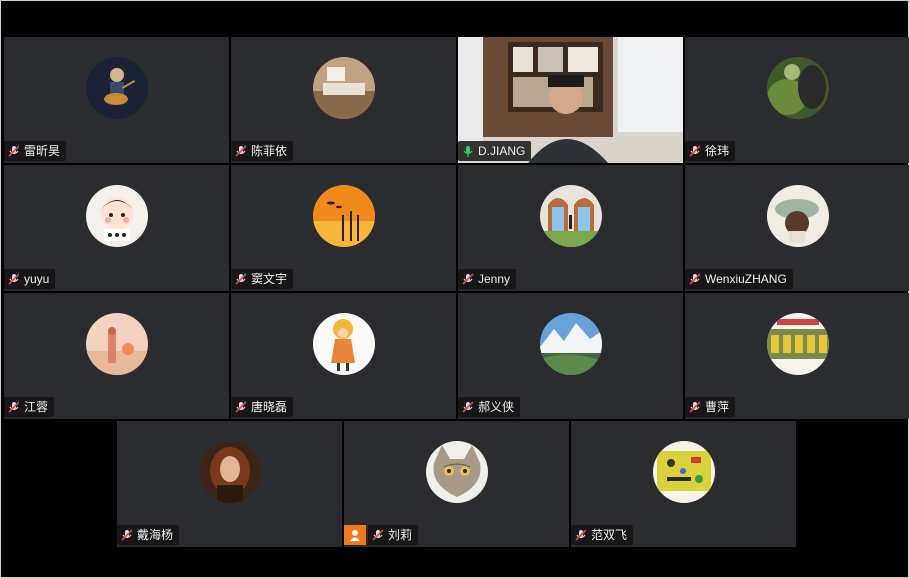 This screenshot has width=909, height=578. I want to click on participant-name-tag: D.JIANG, so click(495, 151).